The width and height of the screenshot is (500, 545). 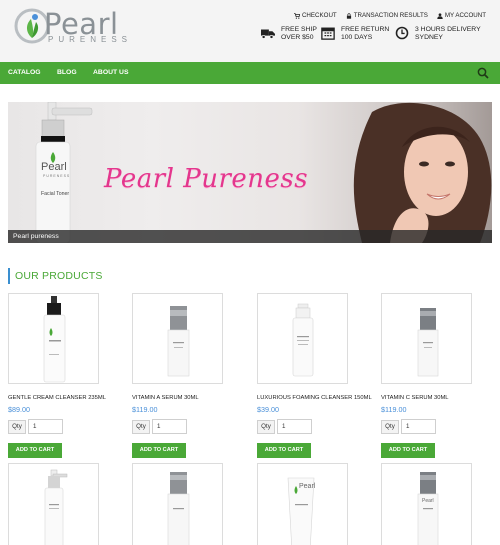 I want to click on bottle-brand-label: Pearl, so click(x=54, y=167).